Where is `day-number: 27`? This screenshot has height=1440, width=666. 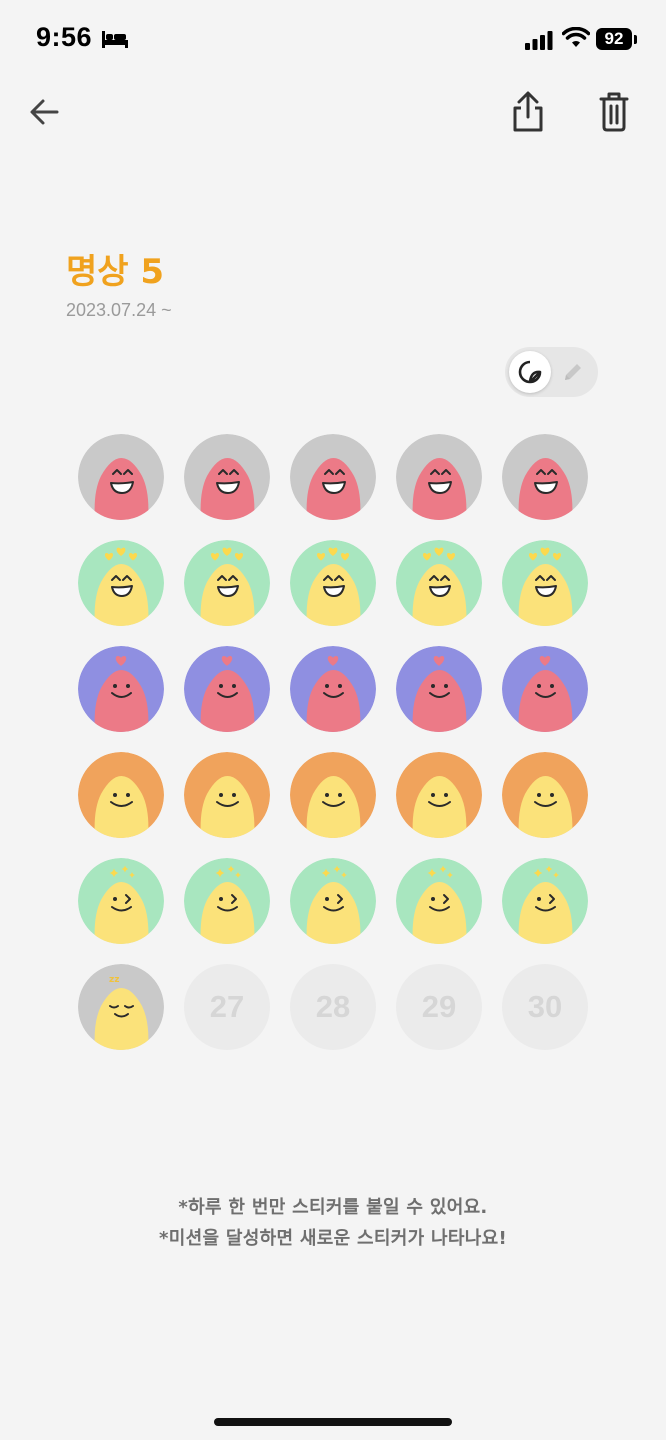 day-number: 27 is located at coordinates (227, 1006).